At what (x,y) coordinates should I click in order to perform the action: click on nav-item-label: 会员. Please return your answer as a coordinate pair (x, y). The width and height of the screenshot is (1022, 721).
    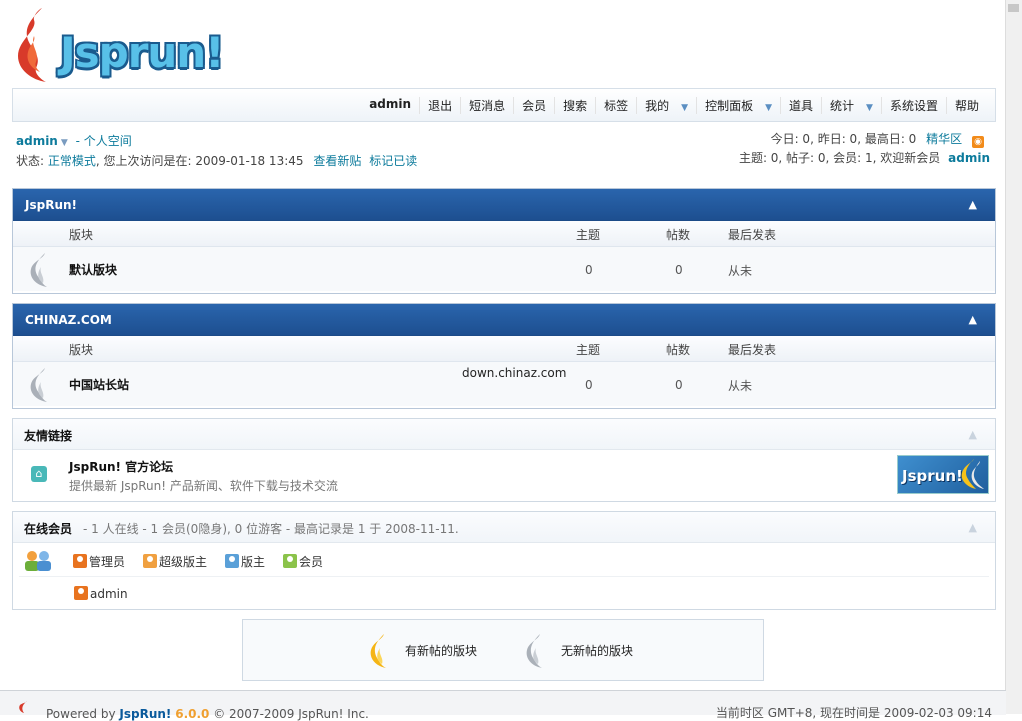
    Looking at the image, I should click on (534, 106).